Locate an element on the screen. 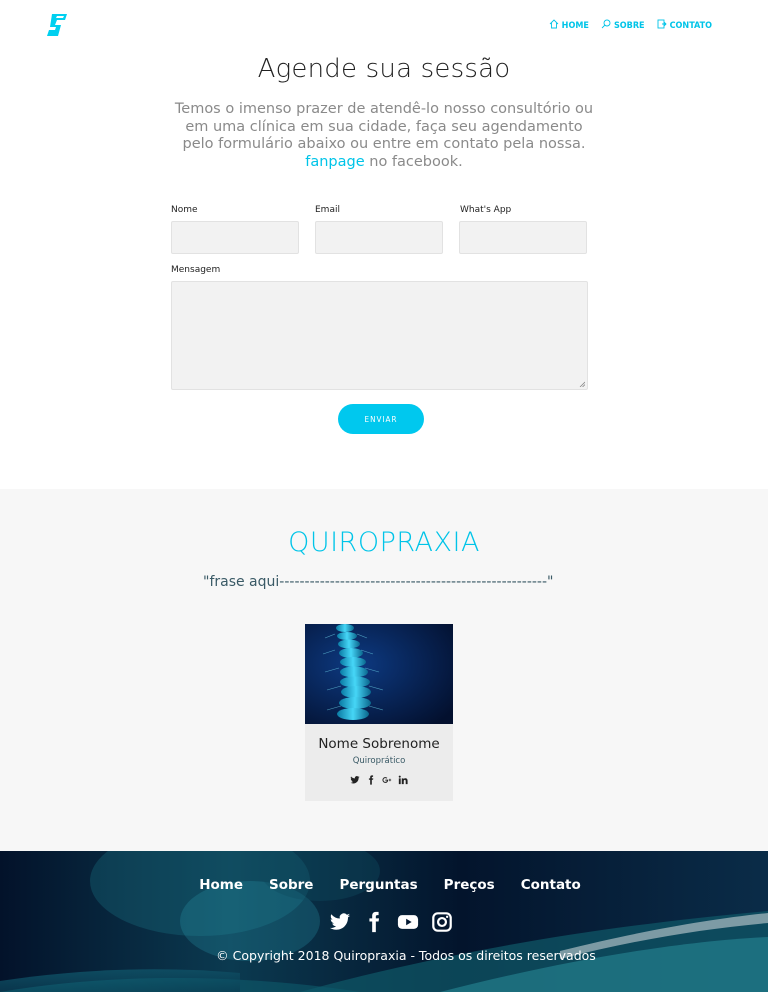 The width and height of the screenshot is (768, 992). whatsapp-label: What's App is located at coordinates (486, 210).